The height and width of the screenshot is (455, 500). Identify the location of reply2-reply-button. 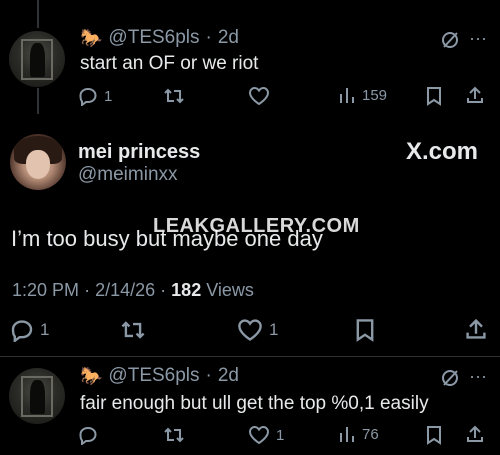
(88, 435).